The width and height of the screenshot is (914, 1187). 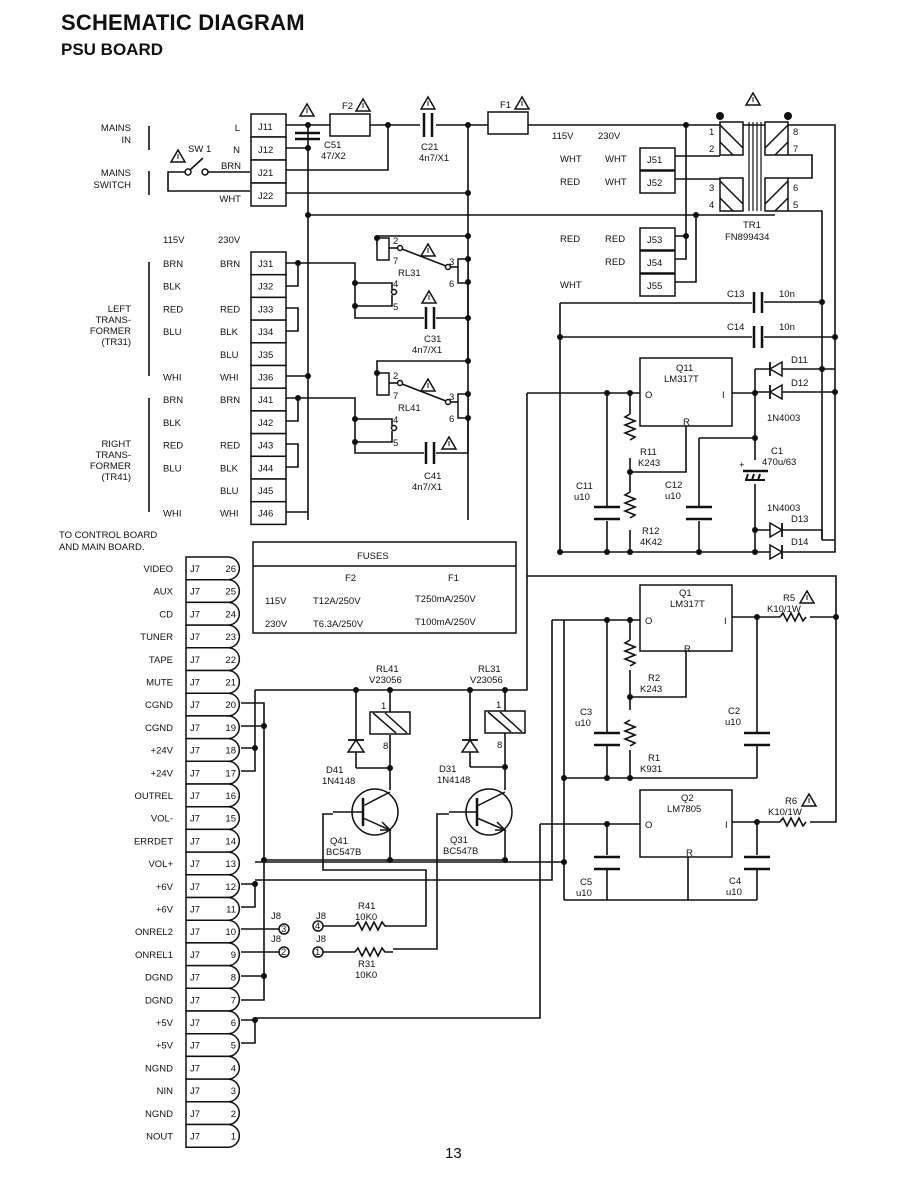 What do you see at coordinates (102, 547) in the screenshot?
I see `section-label: AND MAIN BOARD.` at bounding box center [102, 547].